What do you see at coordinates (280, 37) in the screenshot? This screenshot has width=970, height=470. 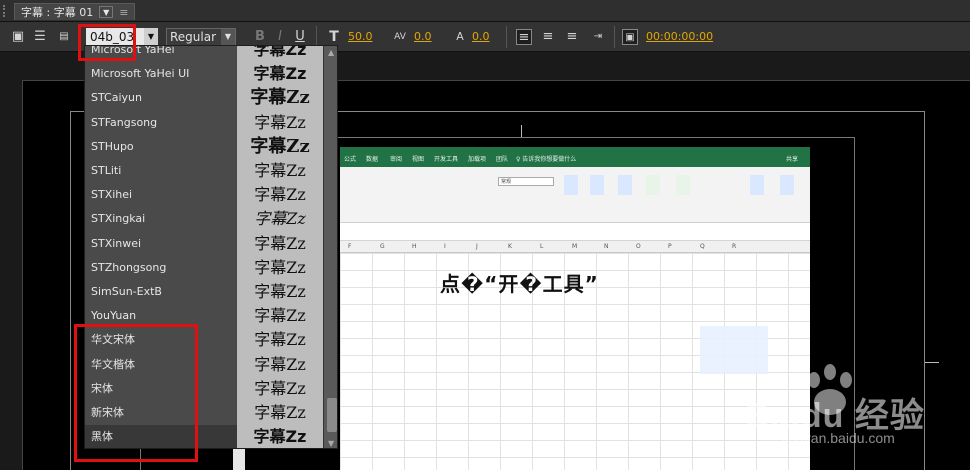 I see `italic-button: I` at bounding box center [280, 37].